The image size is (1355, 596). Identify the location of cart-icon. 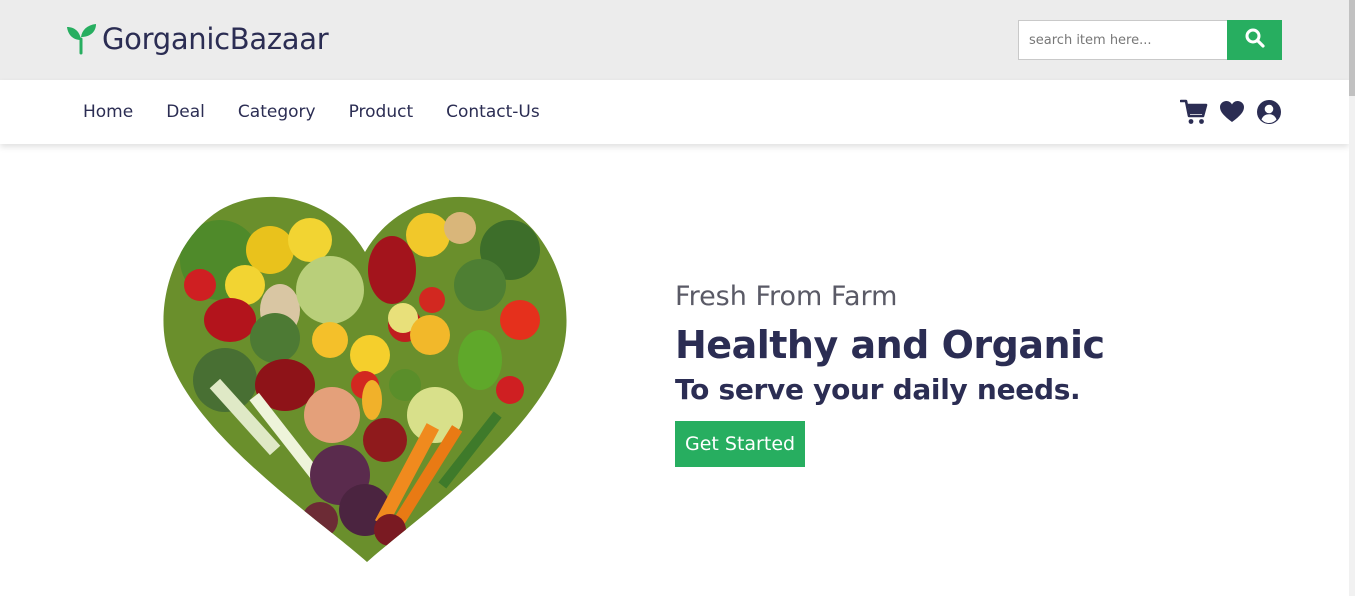
(1194, 112).